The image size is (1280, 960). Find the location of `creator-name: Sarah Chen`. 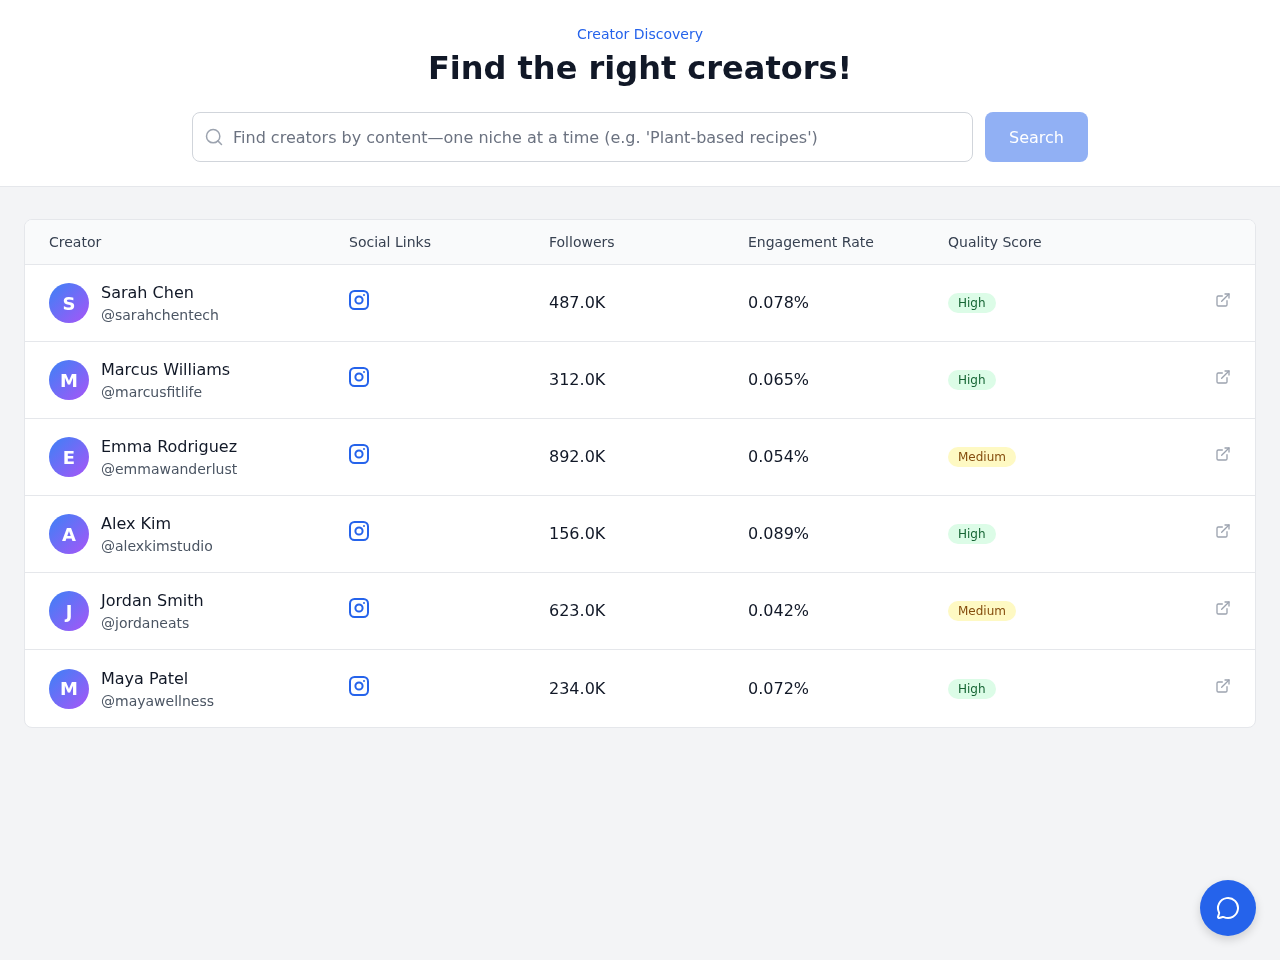

creator-name: Sarah Chen is located at coordinates (147, 293).